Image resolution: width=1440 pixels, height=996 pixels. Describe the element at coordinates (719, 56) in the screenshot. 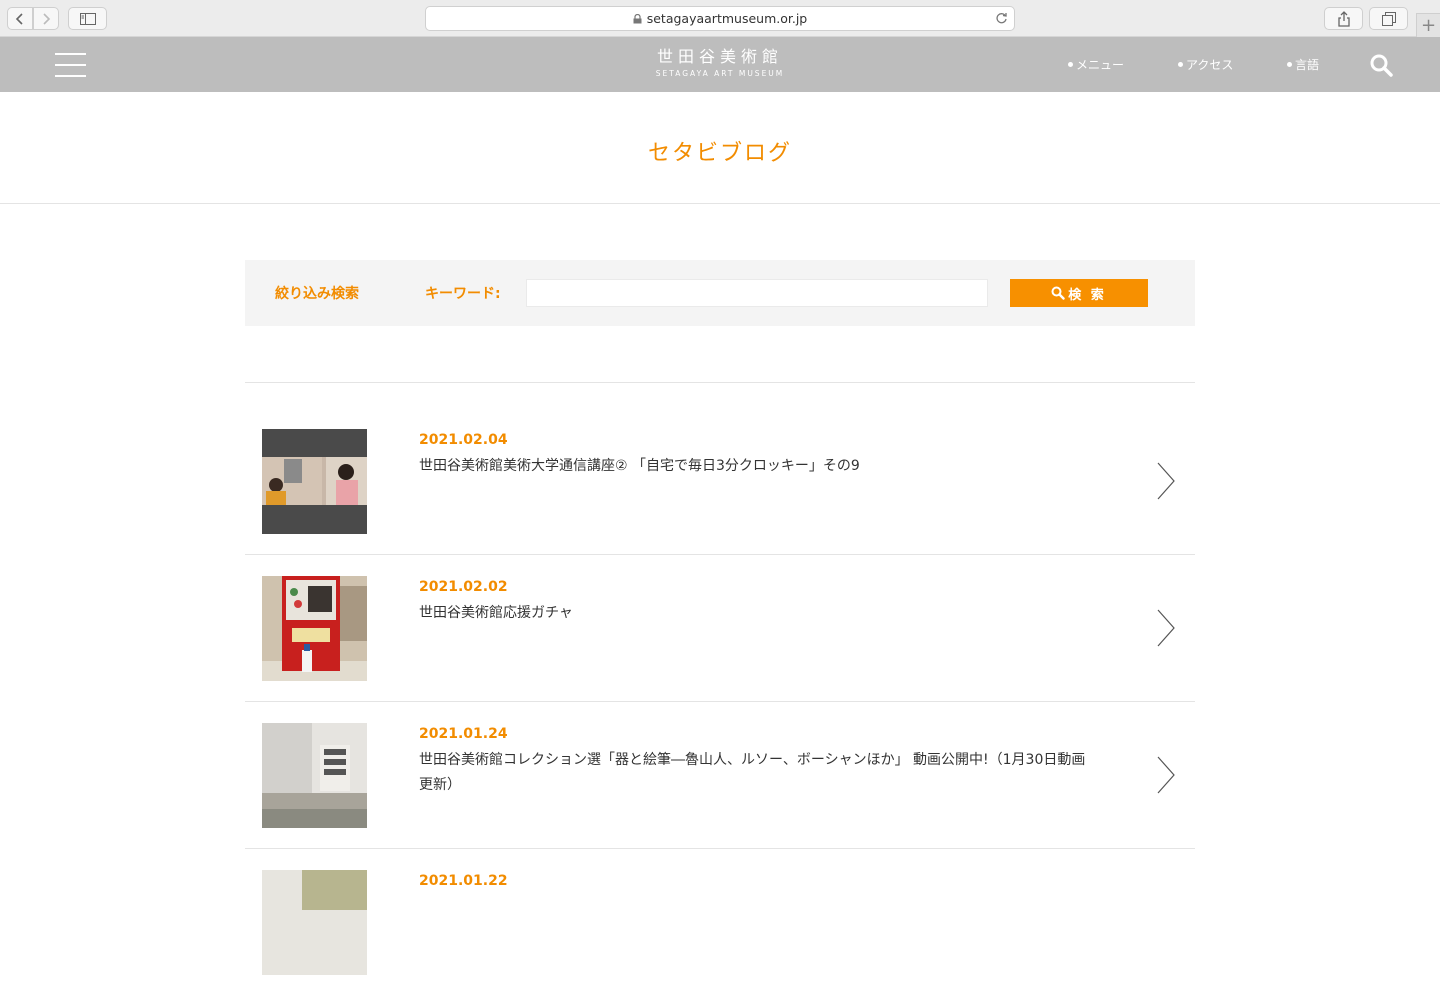

I see `logo-jp: 世田谷美術館` at that location.